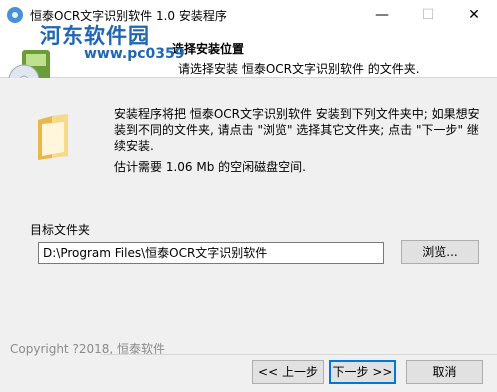 The height and width of the screenshot is (392, 497). I want to click on watermark-url: www.pc0359, so click(134, 54).